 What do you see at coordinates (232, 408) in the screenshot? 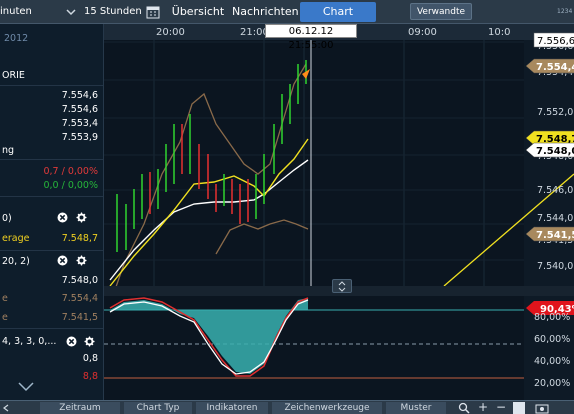
I see `toolbar-indikatoren: Indikatoren` at bounding box center [232, 408].